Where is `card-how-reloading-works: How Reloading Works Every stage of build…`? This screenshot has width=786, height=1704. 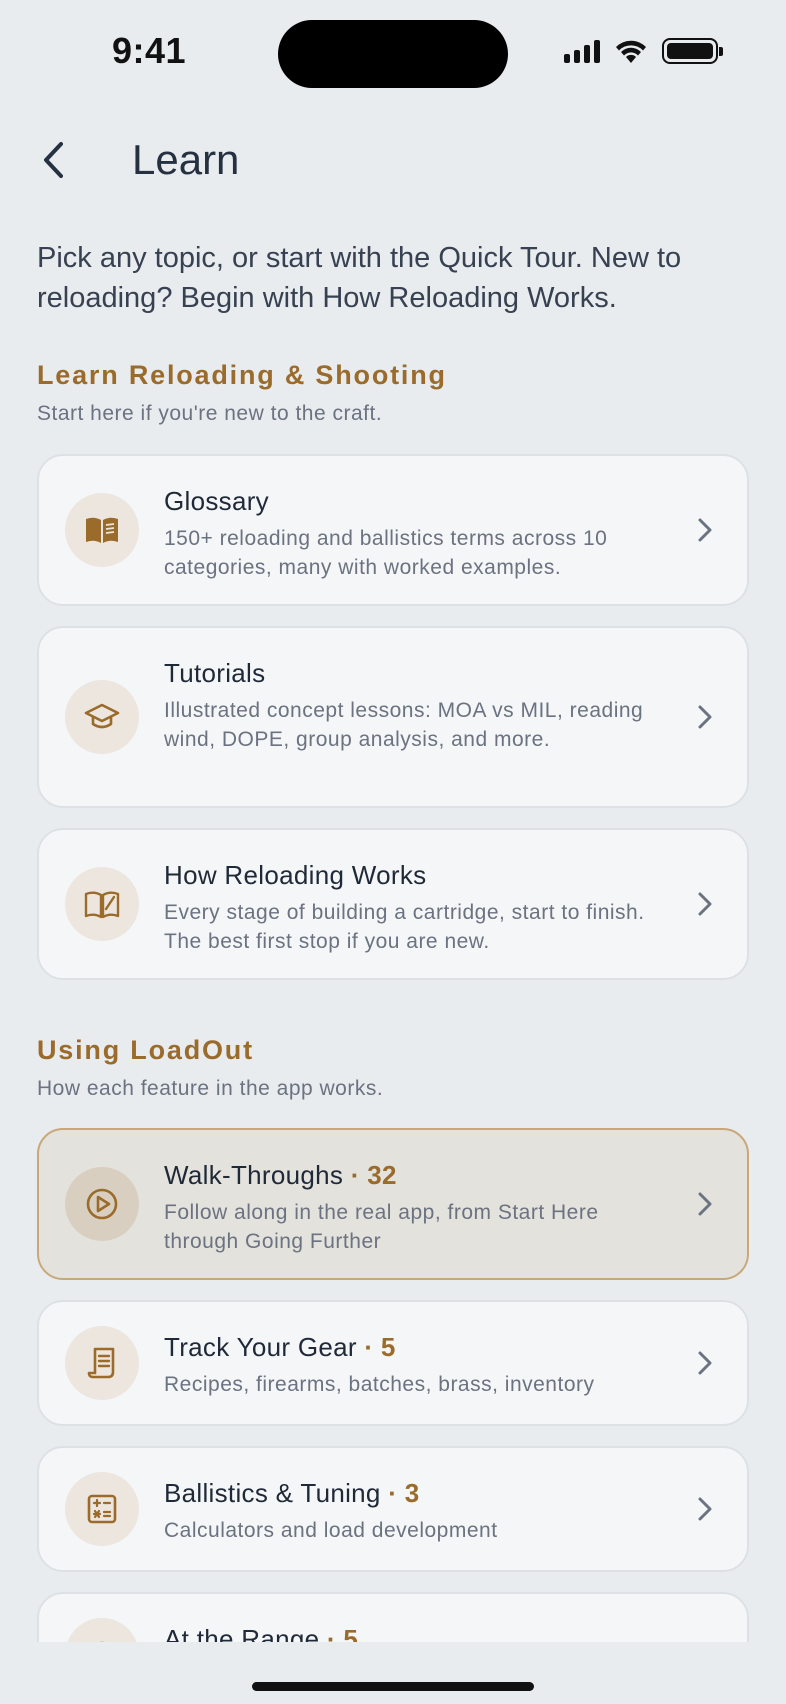
card-how-reloading-works: How Reloading Works Every stage of build… is located at coordinates (393, 904).